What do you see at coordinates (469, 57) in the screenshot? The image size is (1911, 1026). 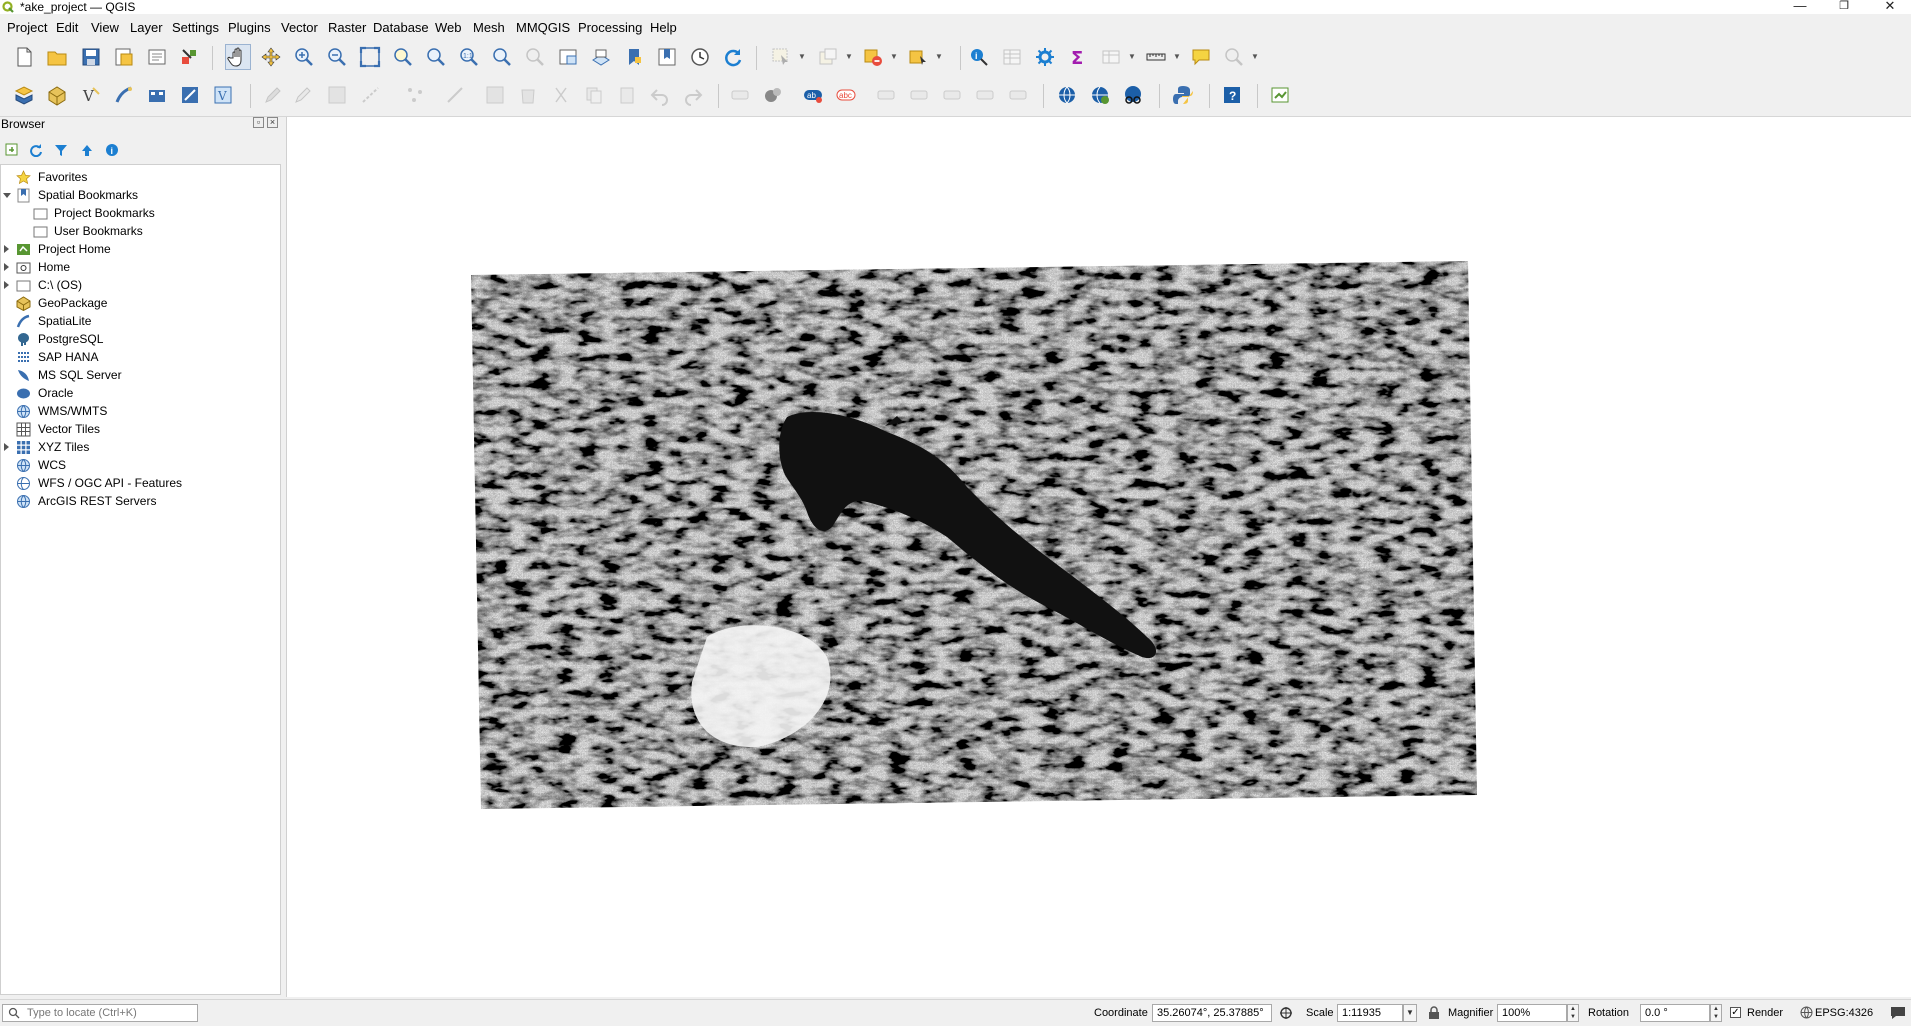 I see `zoom-native-icon: 1:1` at bounding box center [469, 57].